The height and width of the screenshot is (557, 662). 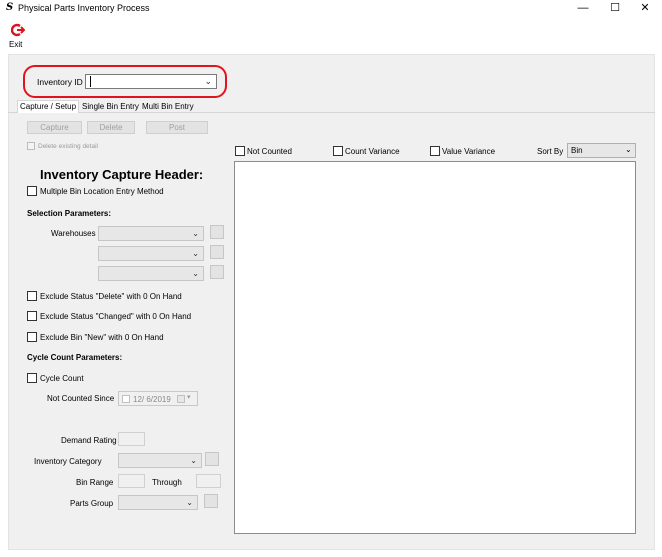 I want to click on bin-range-to-input, so click(x=208, y=481).